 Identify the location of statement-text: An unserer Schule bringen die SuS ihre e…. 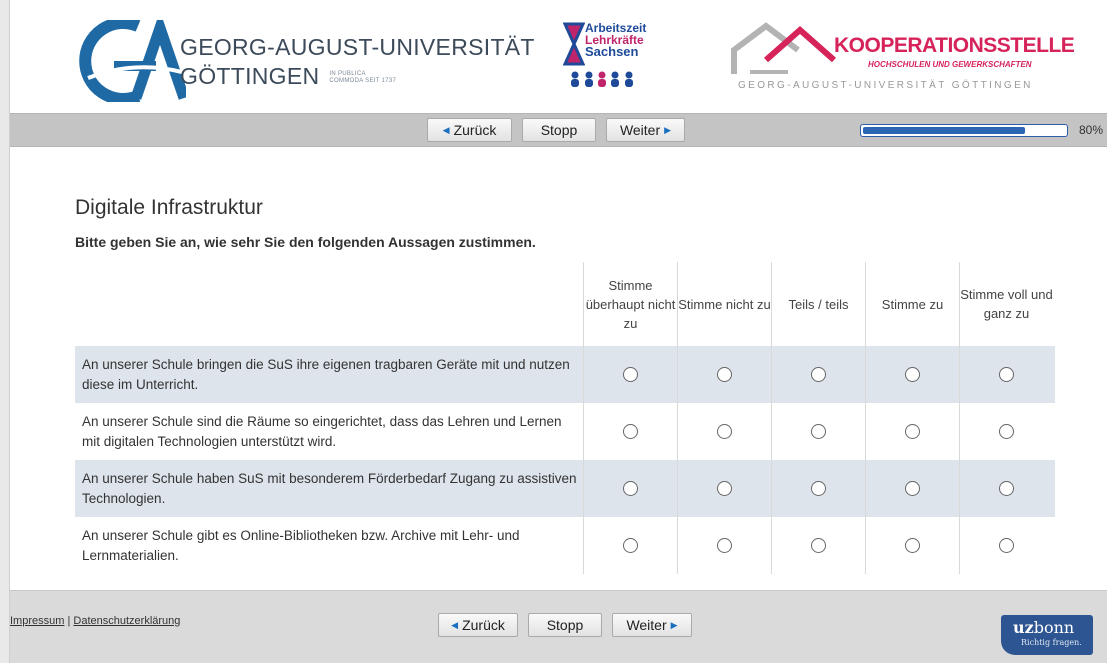
(326, 374).